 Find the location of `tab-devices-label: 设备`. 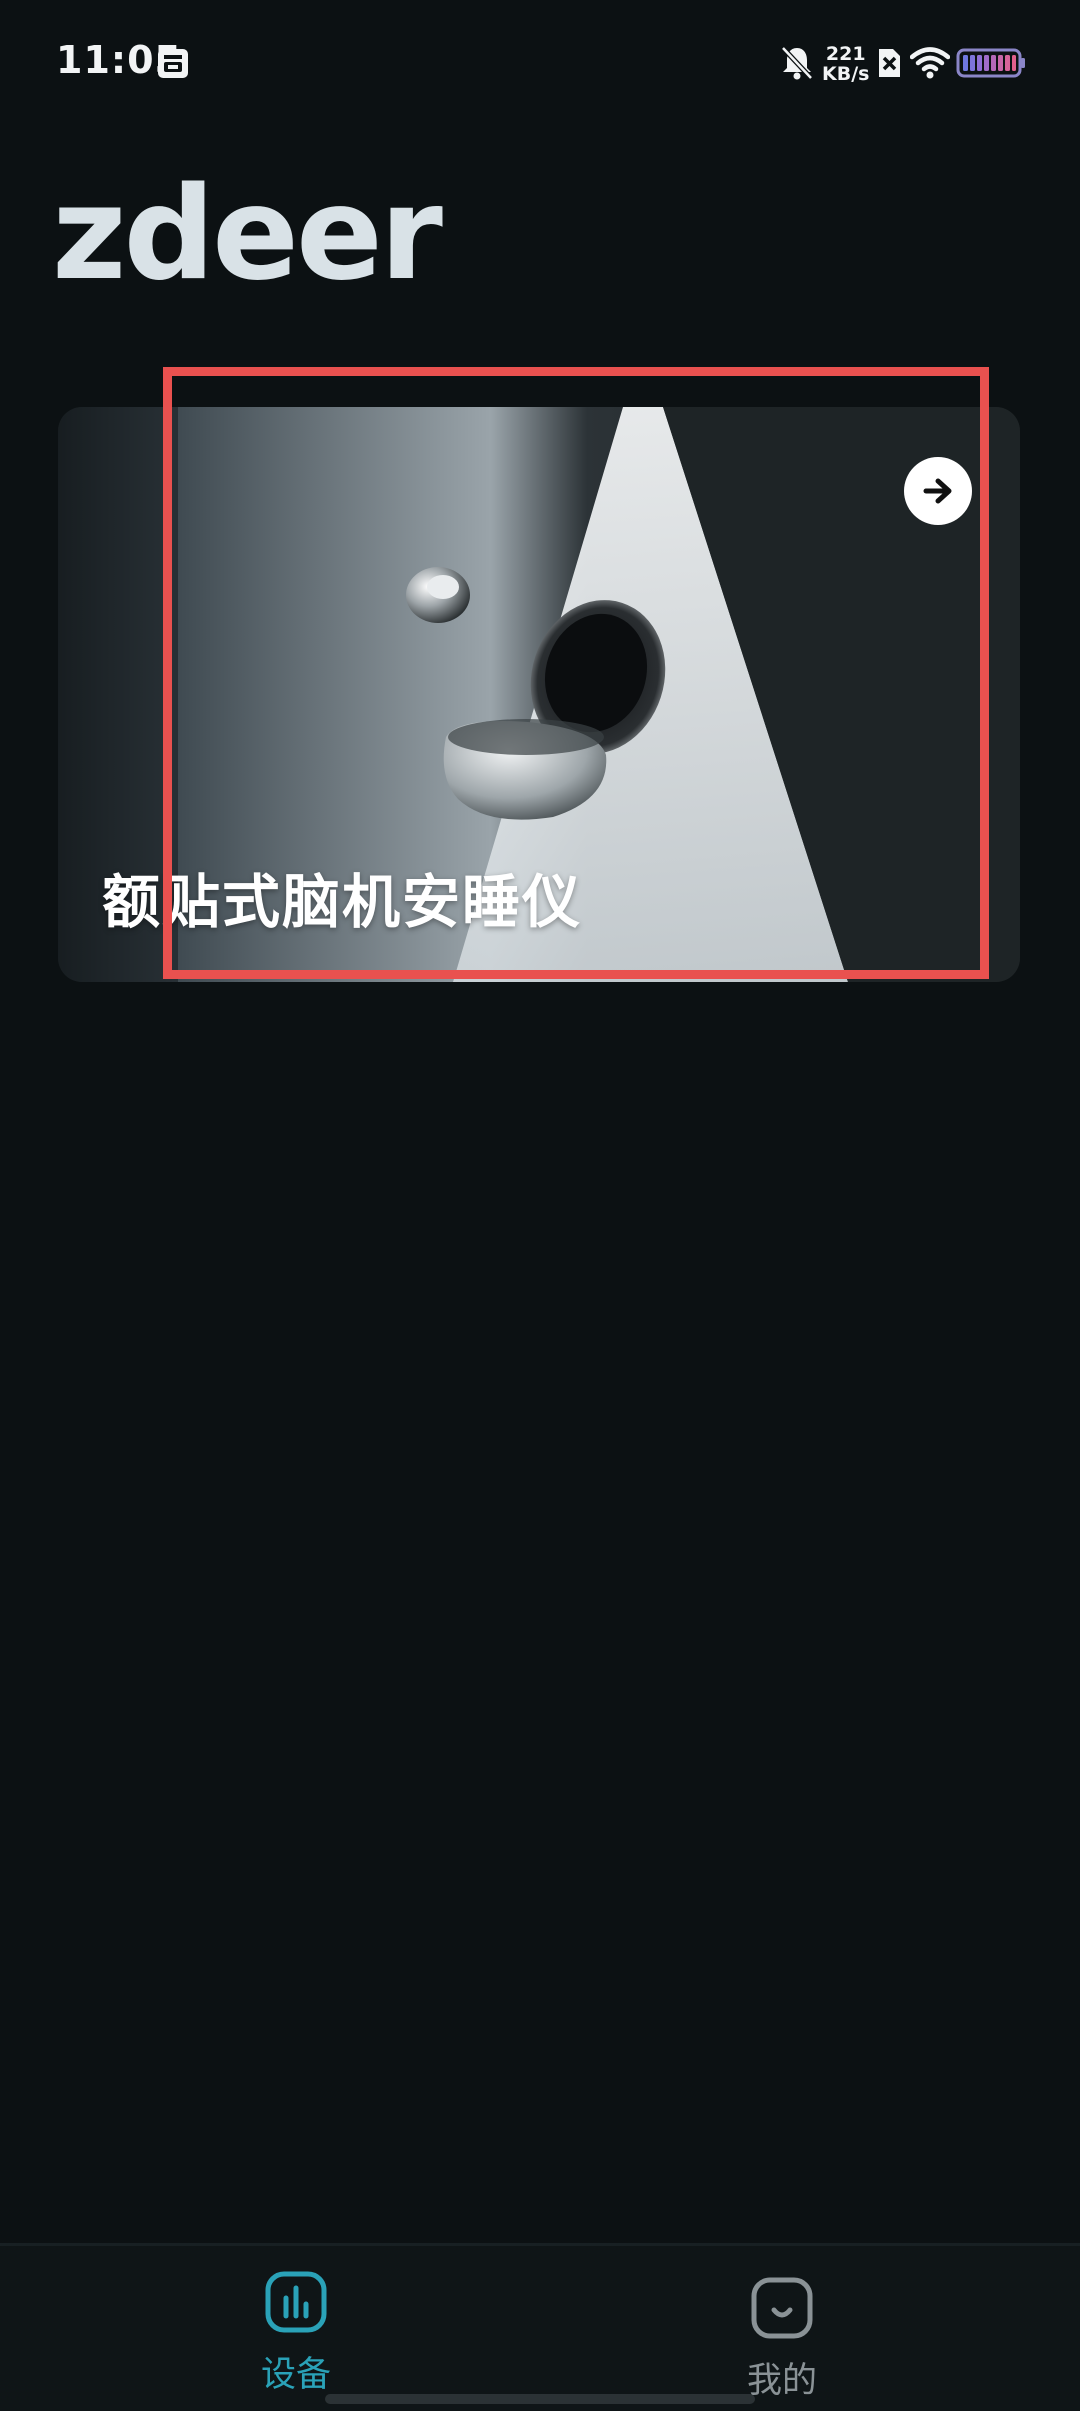

tab-devices-label: 设备 is located at coordinates (295, 2375).